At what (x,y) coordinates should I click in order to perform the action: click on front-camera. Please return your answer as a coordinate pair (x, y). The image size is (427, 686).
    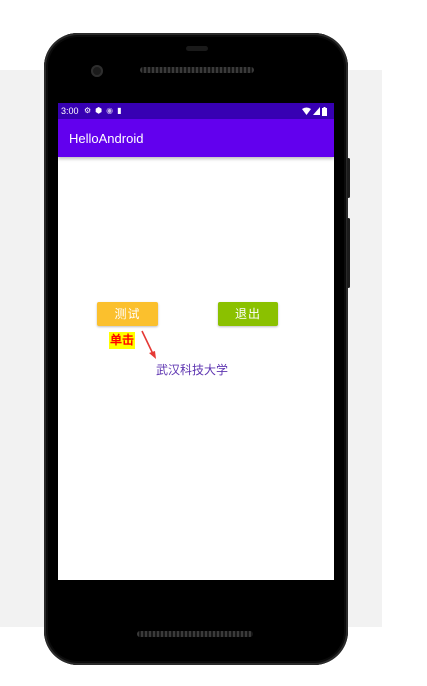
    Looking at the image, I should click on (97, 71).